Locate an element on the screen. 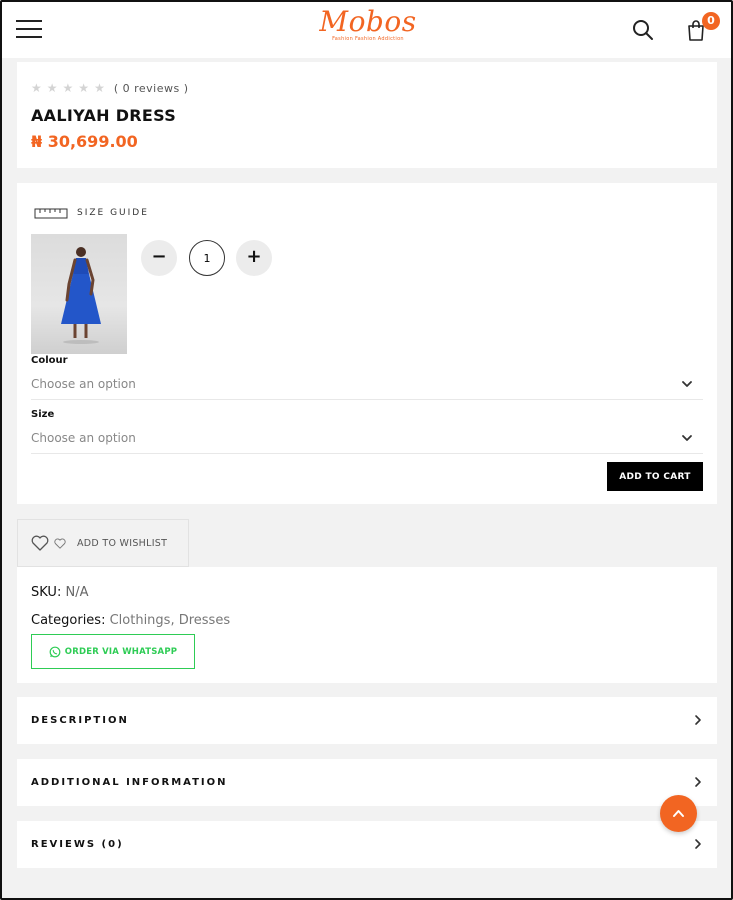 This screenshot has width=733, height=900. colour-select: Choose an option is located at coordinates (367, 387).